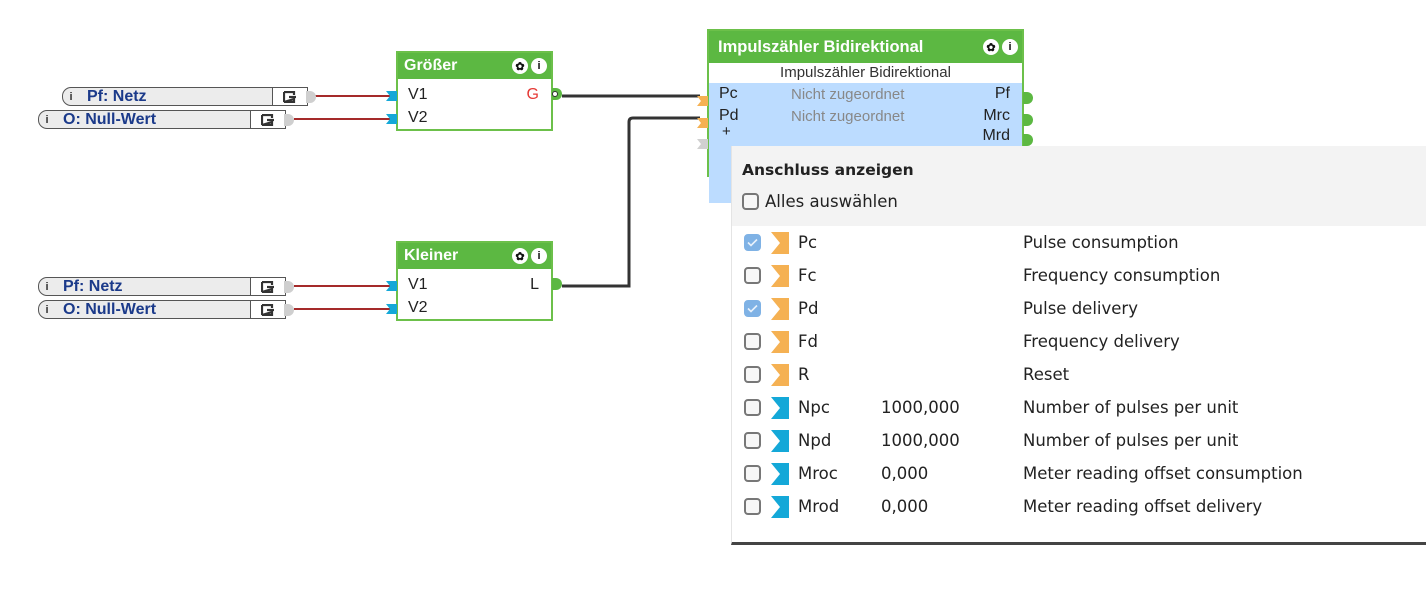 This screenshot has width=1426, height=603. I want to click on select-all-checkbox: Alles auswählen, so click(820, 201).